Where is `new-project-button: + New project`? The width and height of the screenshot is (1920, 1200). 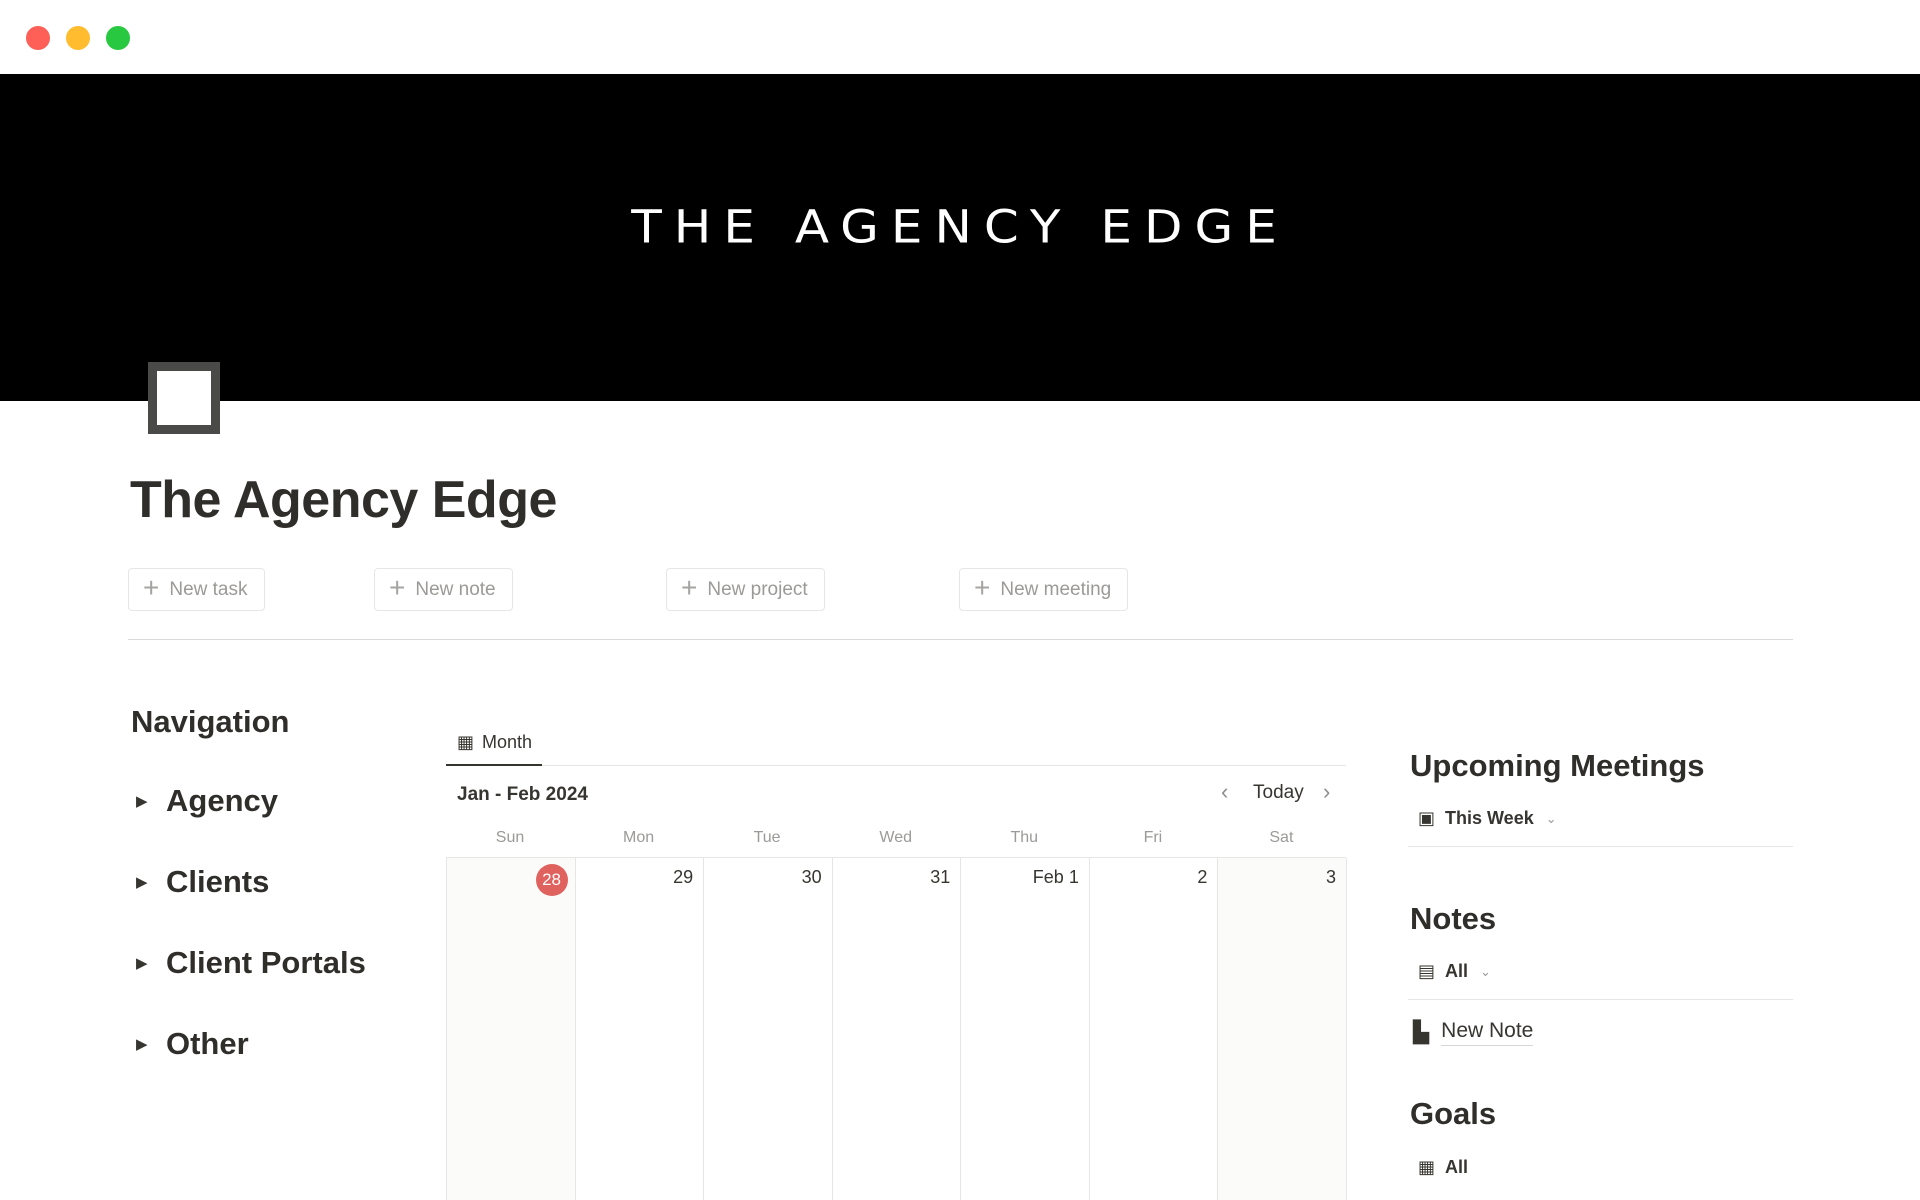 new-project-button: + New project is located at coordinates (745, 589).